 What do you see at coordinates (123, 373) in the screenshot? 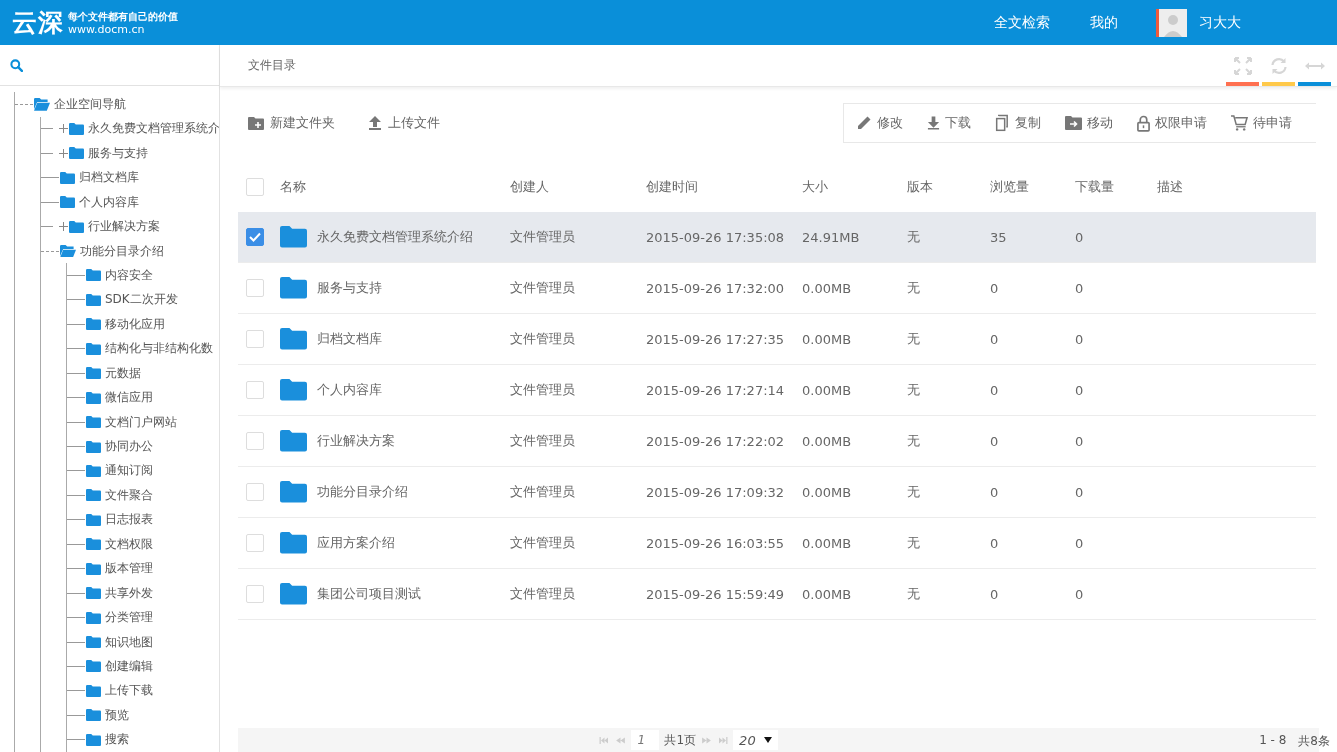
I see `tree-item: 元数据` at bounding box center [123, 373].